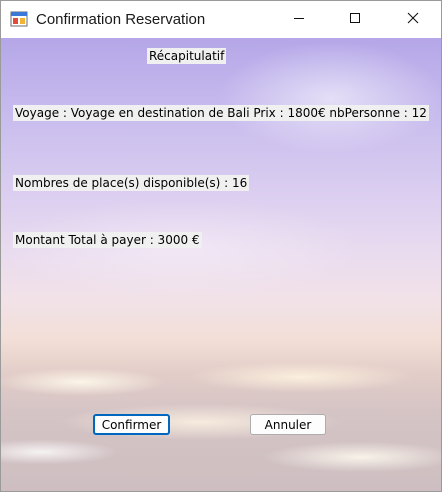  What do you see at coordinates (187, 56) in the screenshot?
I see `recap-heading: Récapitulatif` at bounding box center [187, 56].